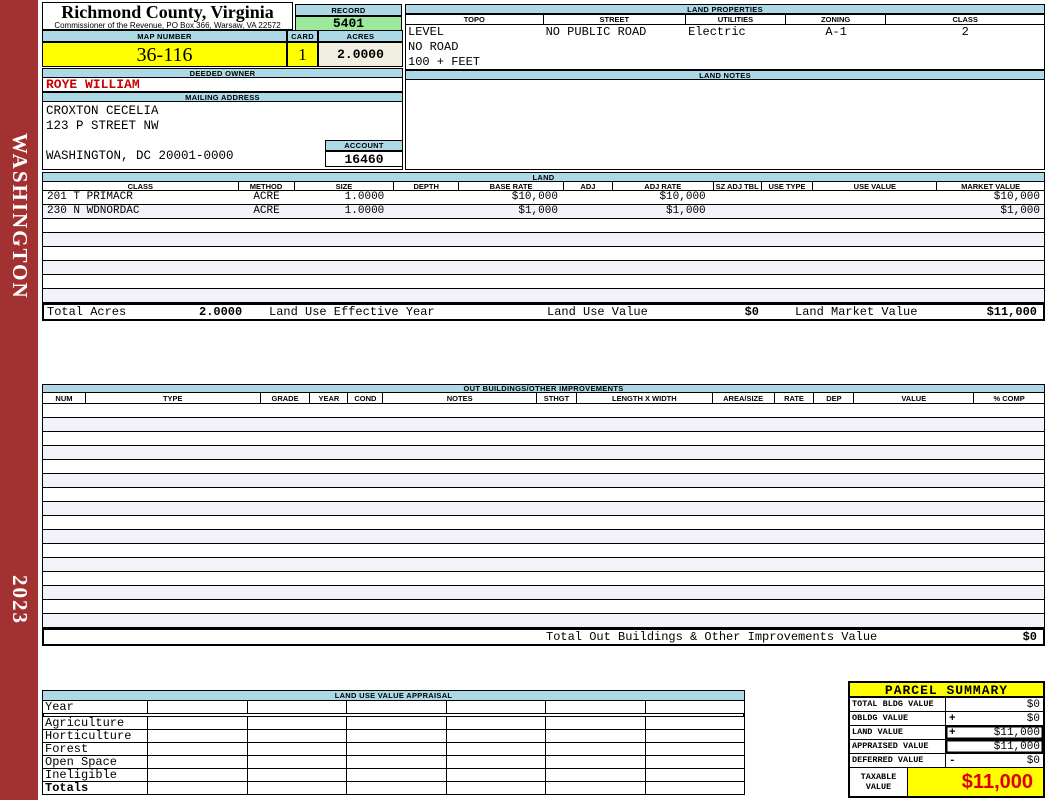  Describe the element at coordinates (329, 398) in the screenshot. I see `out-buildings-header: YEAR` at that location.